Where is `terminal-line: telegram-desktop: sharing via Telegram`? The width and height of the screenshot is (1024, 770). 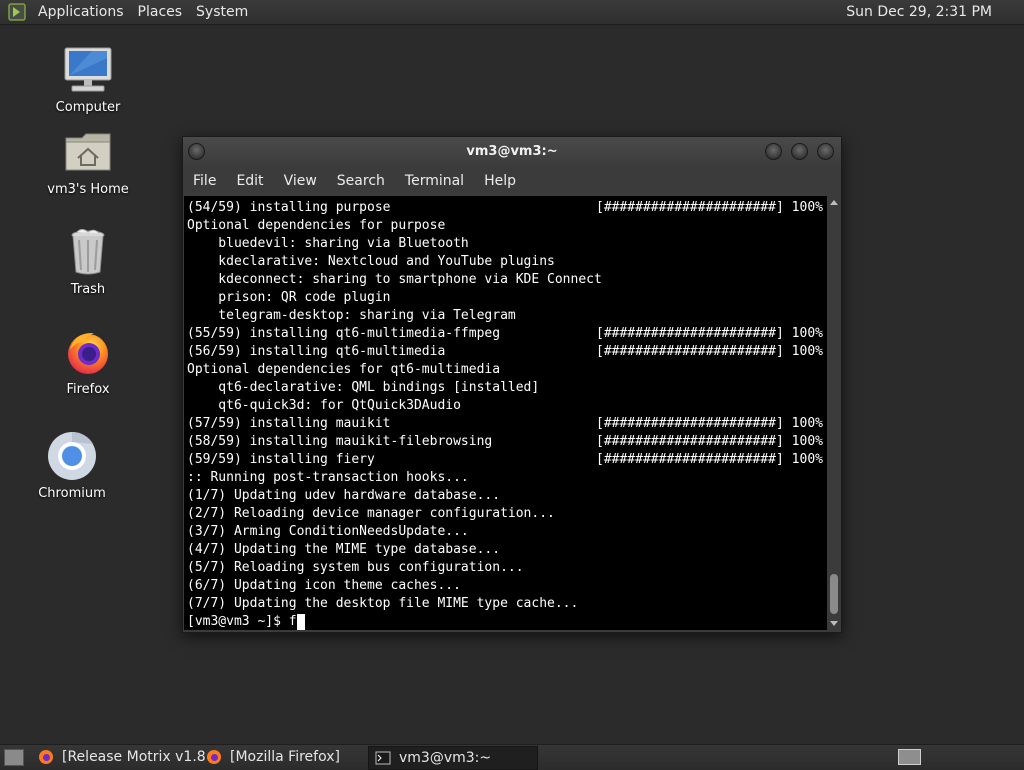 terminal-line: telegram-desktop: sharing via Telegram is located at coordinates (507, 316).